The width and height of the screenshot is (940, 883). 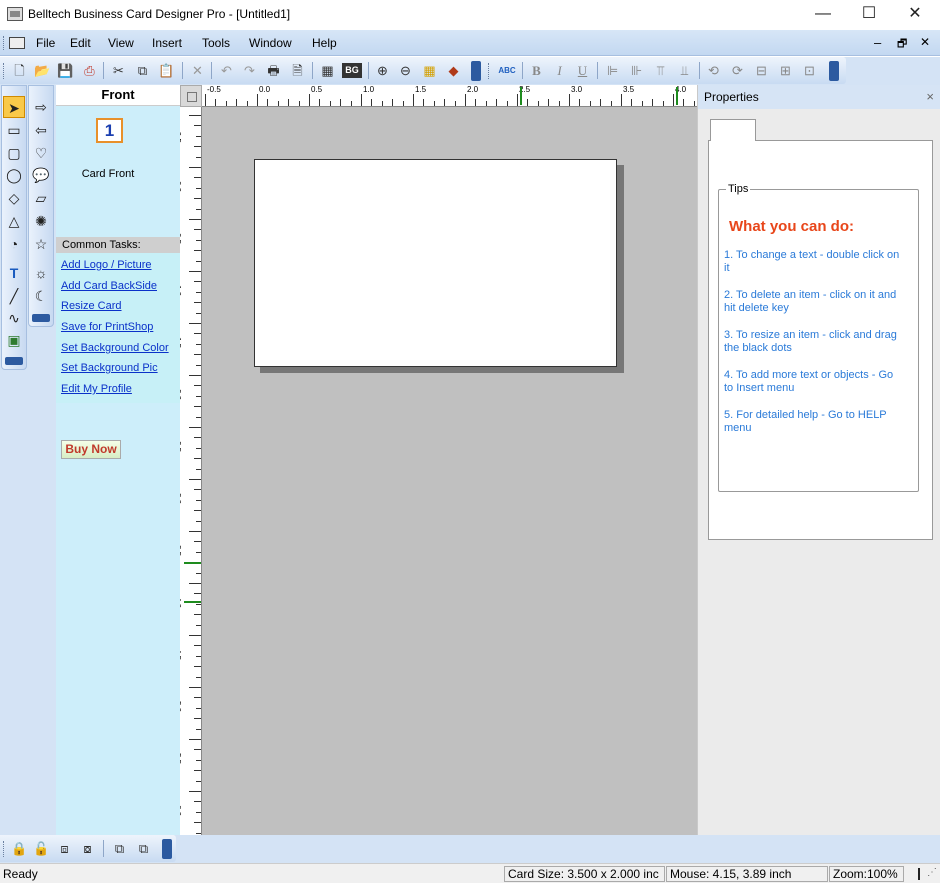 I want to click on cut-icon: ✂, so click(x=118, y=70).